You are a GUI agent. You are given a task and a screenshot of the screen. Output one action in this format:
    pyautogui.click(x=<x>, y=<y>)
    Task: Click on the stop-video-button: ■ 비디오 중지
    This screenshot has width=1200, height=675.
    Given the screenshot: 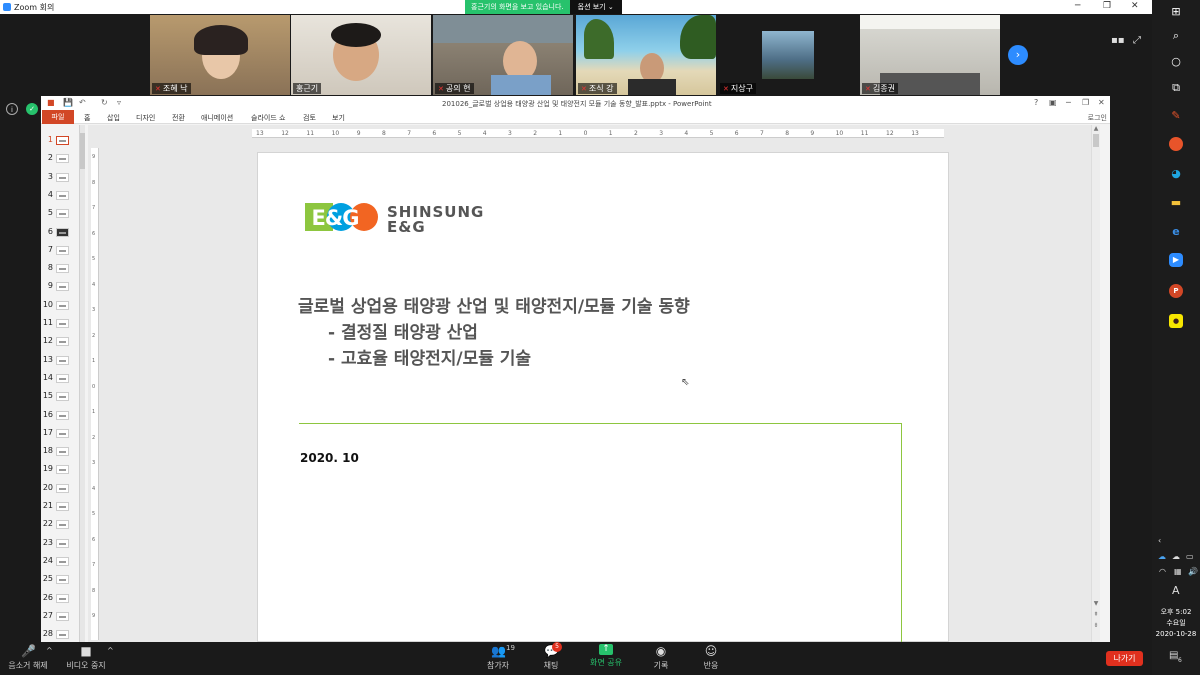 What is the action you would take?
    pyautogui.click(x=86, y=657)
    